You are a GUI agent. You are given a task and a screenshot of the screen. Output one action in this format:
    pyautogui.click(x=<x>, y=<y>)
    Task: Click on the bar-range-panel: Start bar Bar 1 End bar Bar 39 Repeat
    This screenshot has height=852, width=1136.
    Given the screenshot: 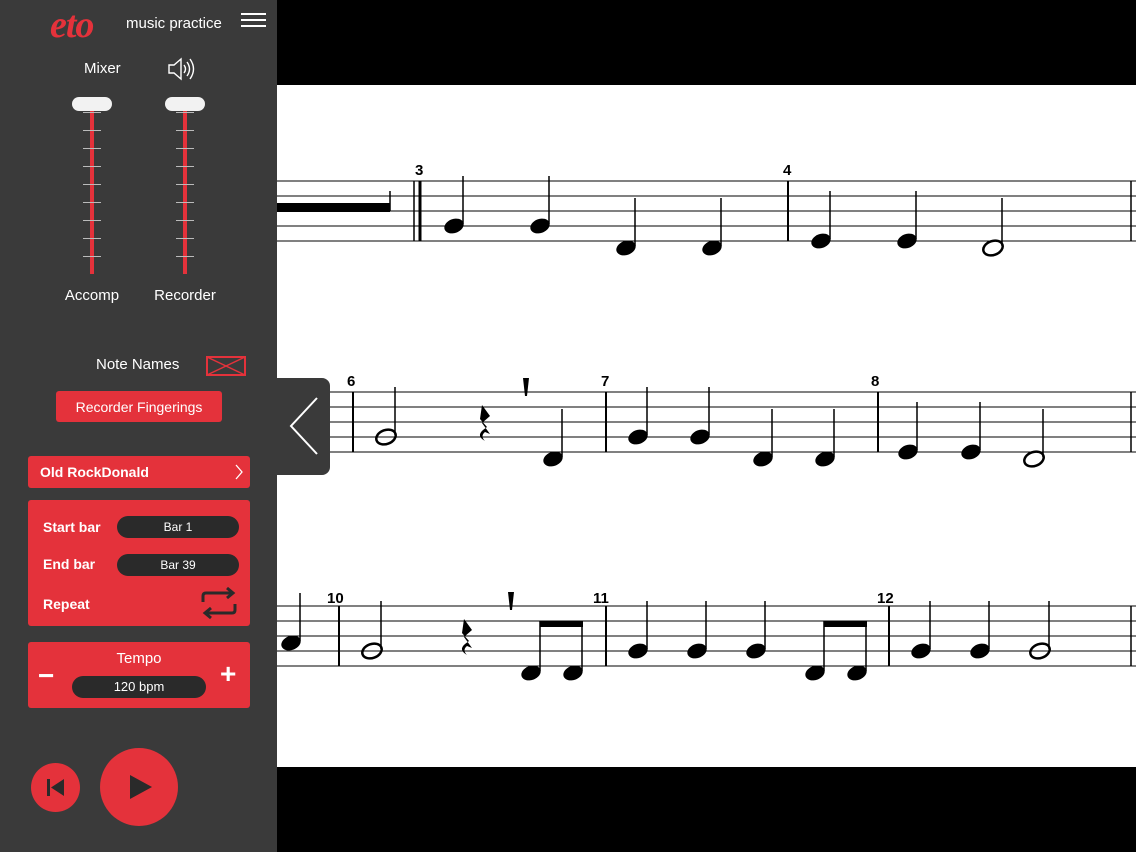 What is the action you would take?
    pyautogui.click(x=139, y=563)
    